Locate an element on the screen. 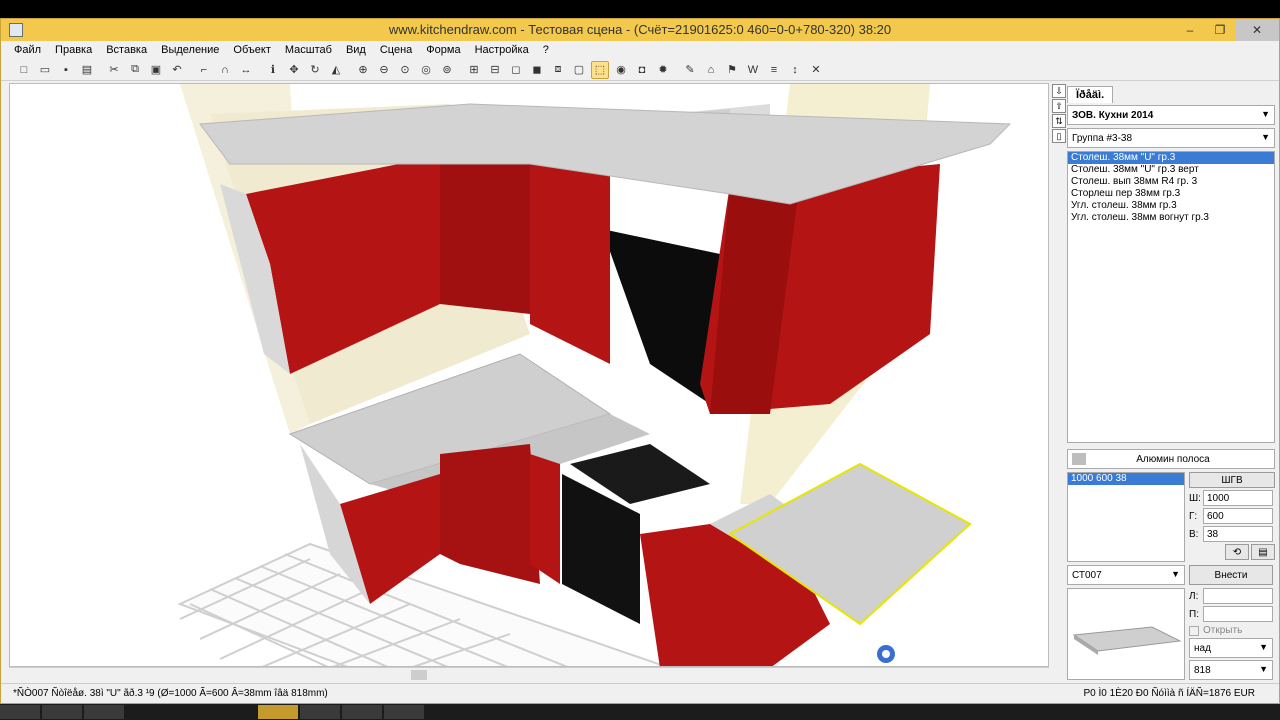  hidden-line-icon: ⧈ is located at coordinates (558, 70).